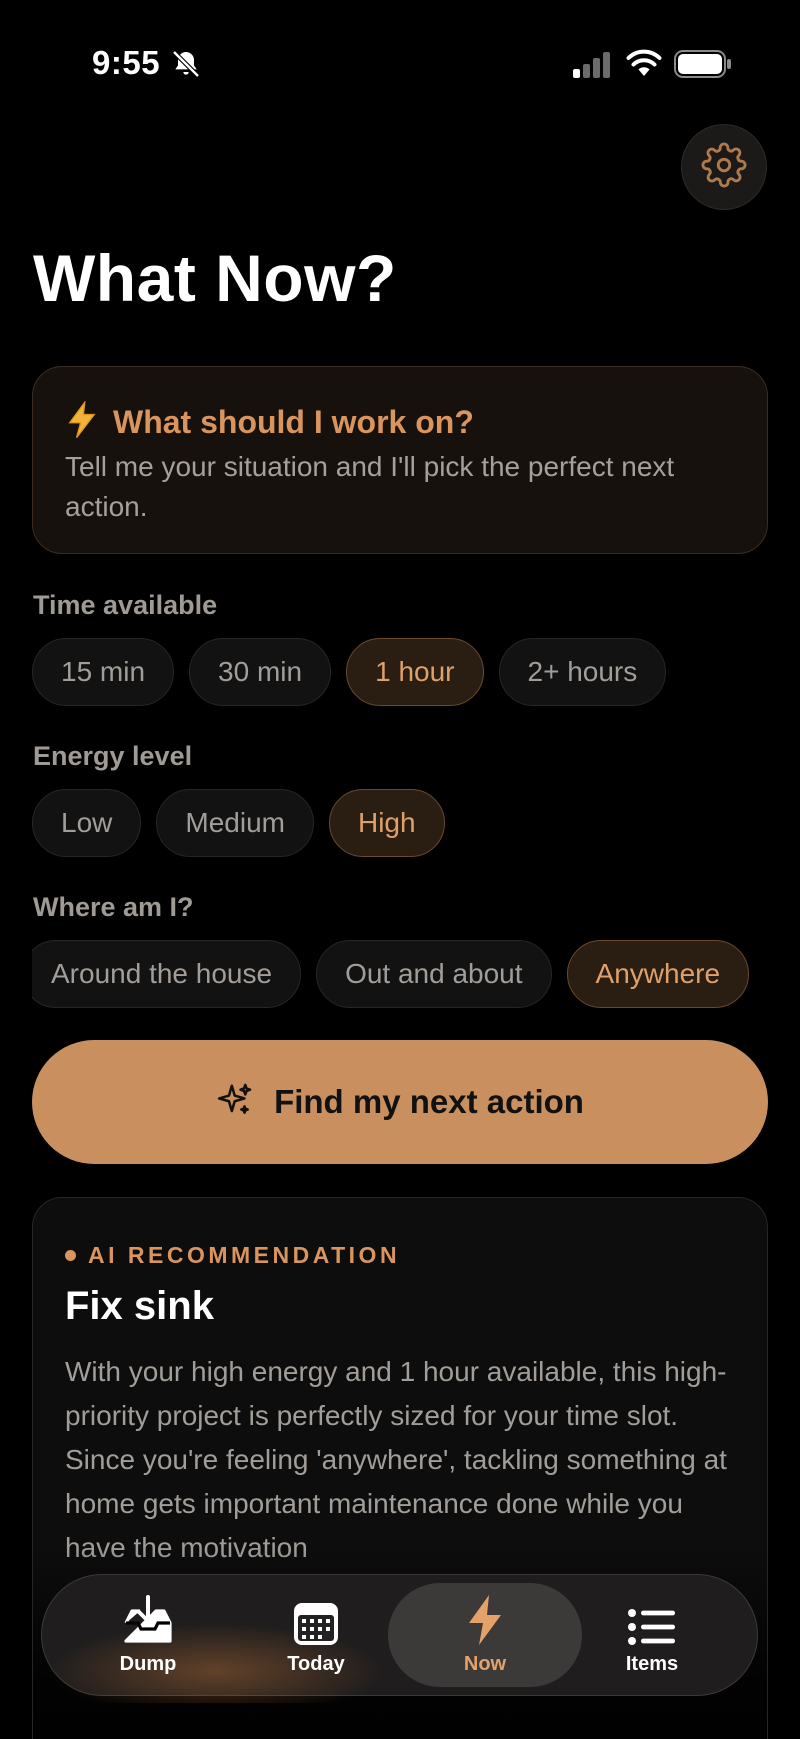  What do you see at coordinates (167, 974) in the screenshot?
I see `location-chip-around-the-house: Around the house` at bounding box center [167, 974].